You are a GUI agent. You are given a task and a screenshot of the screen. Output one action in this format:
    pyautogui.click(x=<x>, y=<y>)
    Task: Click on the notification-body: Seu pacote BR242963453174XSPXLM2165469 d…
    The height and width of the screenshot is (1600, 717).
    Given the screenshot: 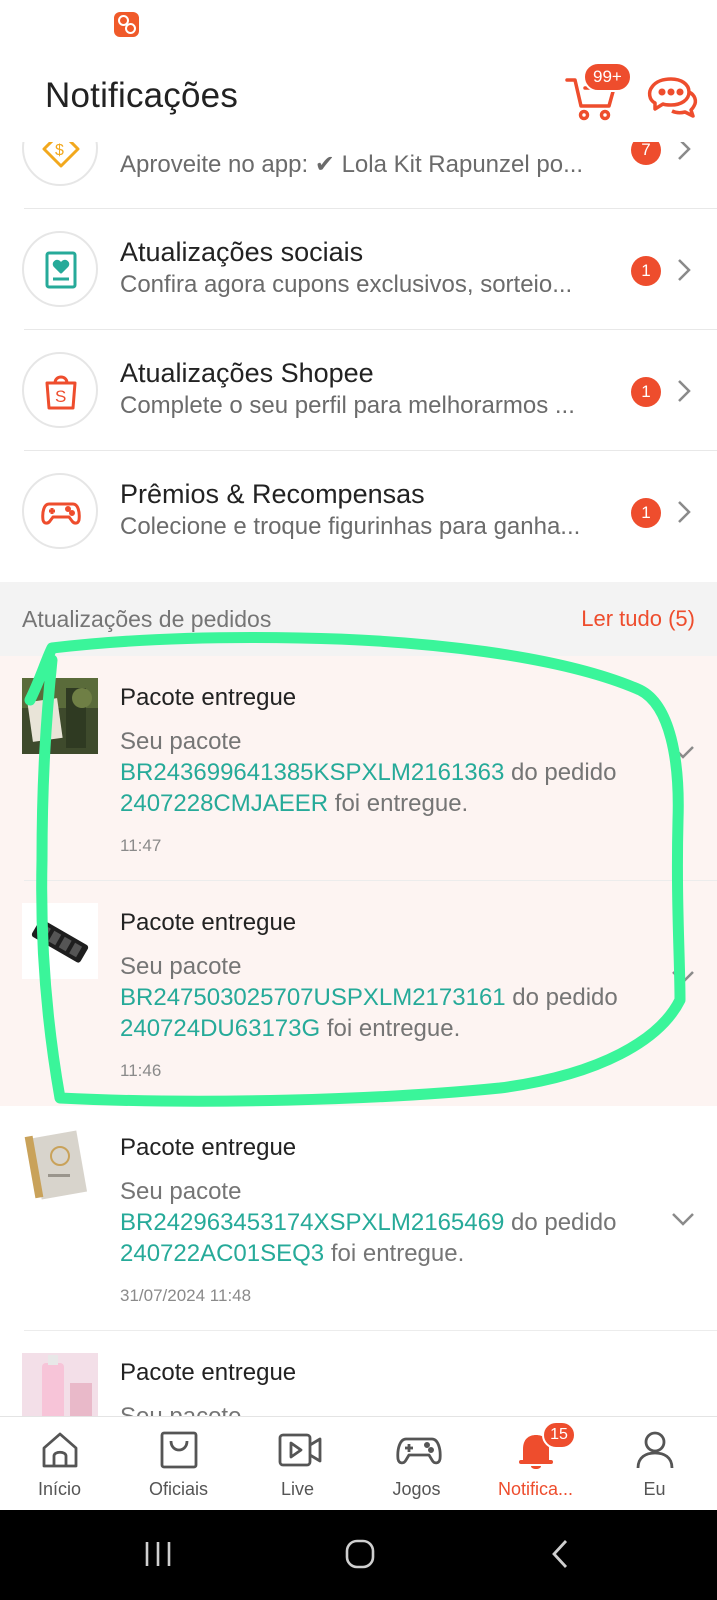 What is the action you would take?
    pyautogui.click(x=390, y=1222)
    